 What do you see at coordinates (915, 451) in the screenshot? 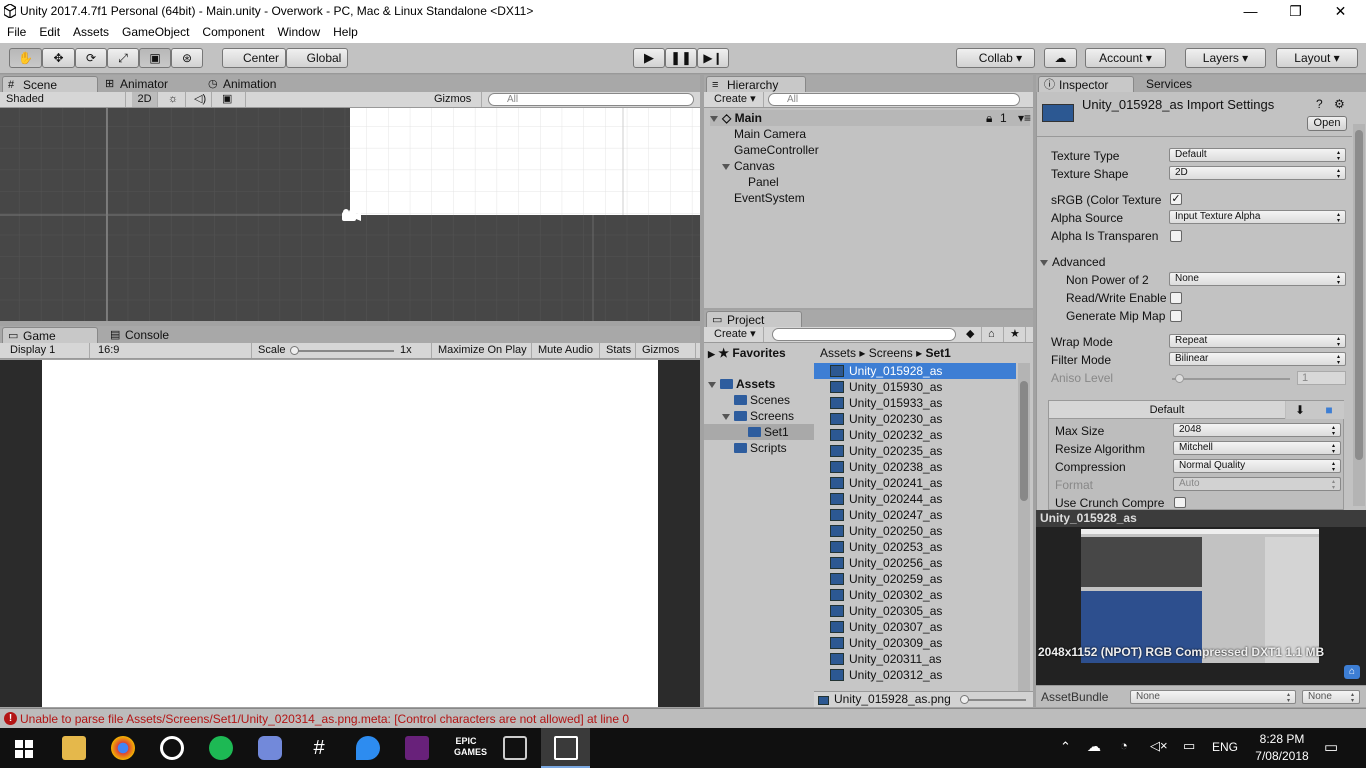
I see `file-row: Unity_020235_as` at bounding box center [915, 451].